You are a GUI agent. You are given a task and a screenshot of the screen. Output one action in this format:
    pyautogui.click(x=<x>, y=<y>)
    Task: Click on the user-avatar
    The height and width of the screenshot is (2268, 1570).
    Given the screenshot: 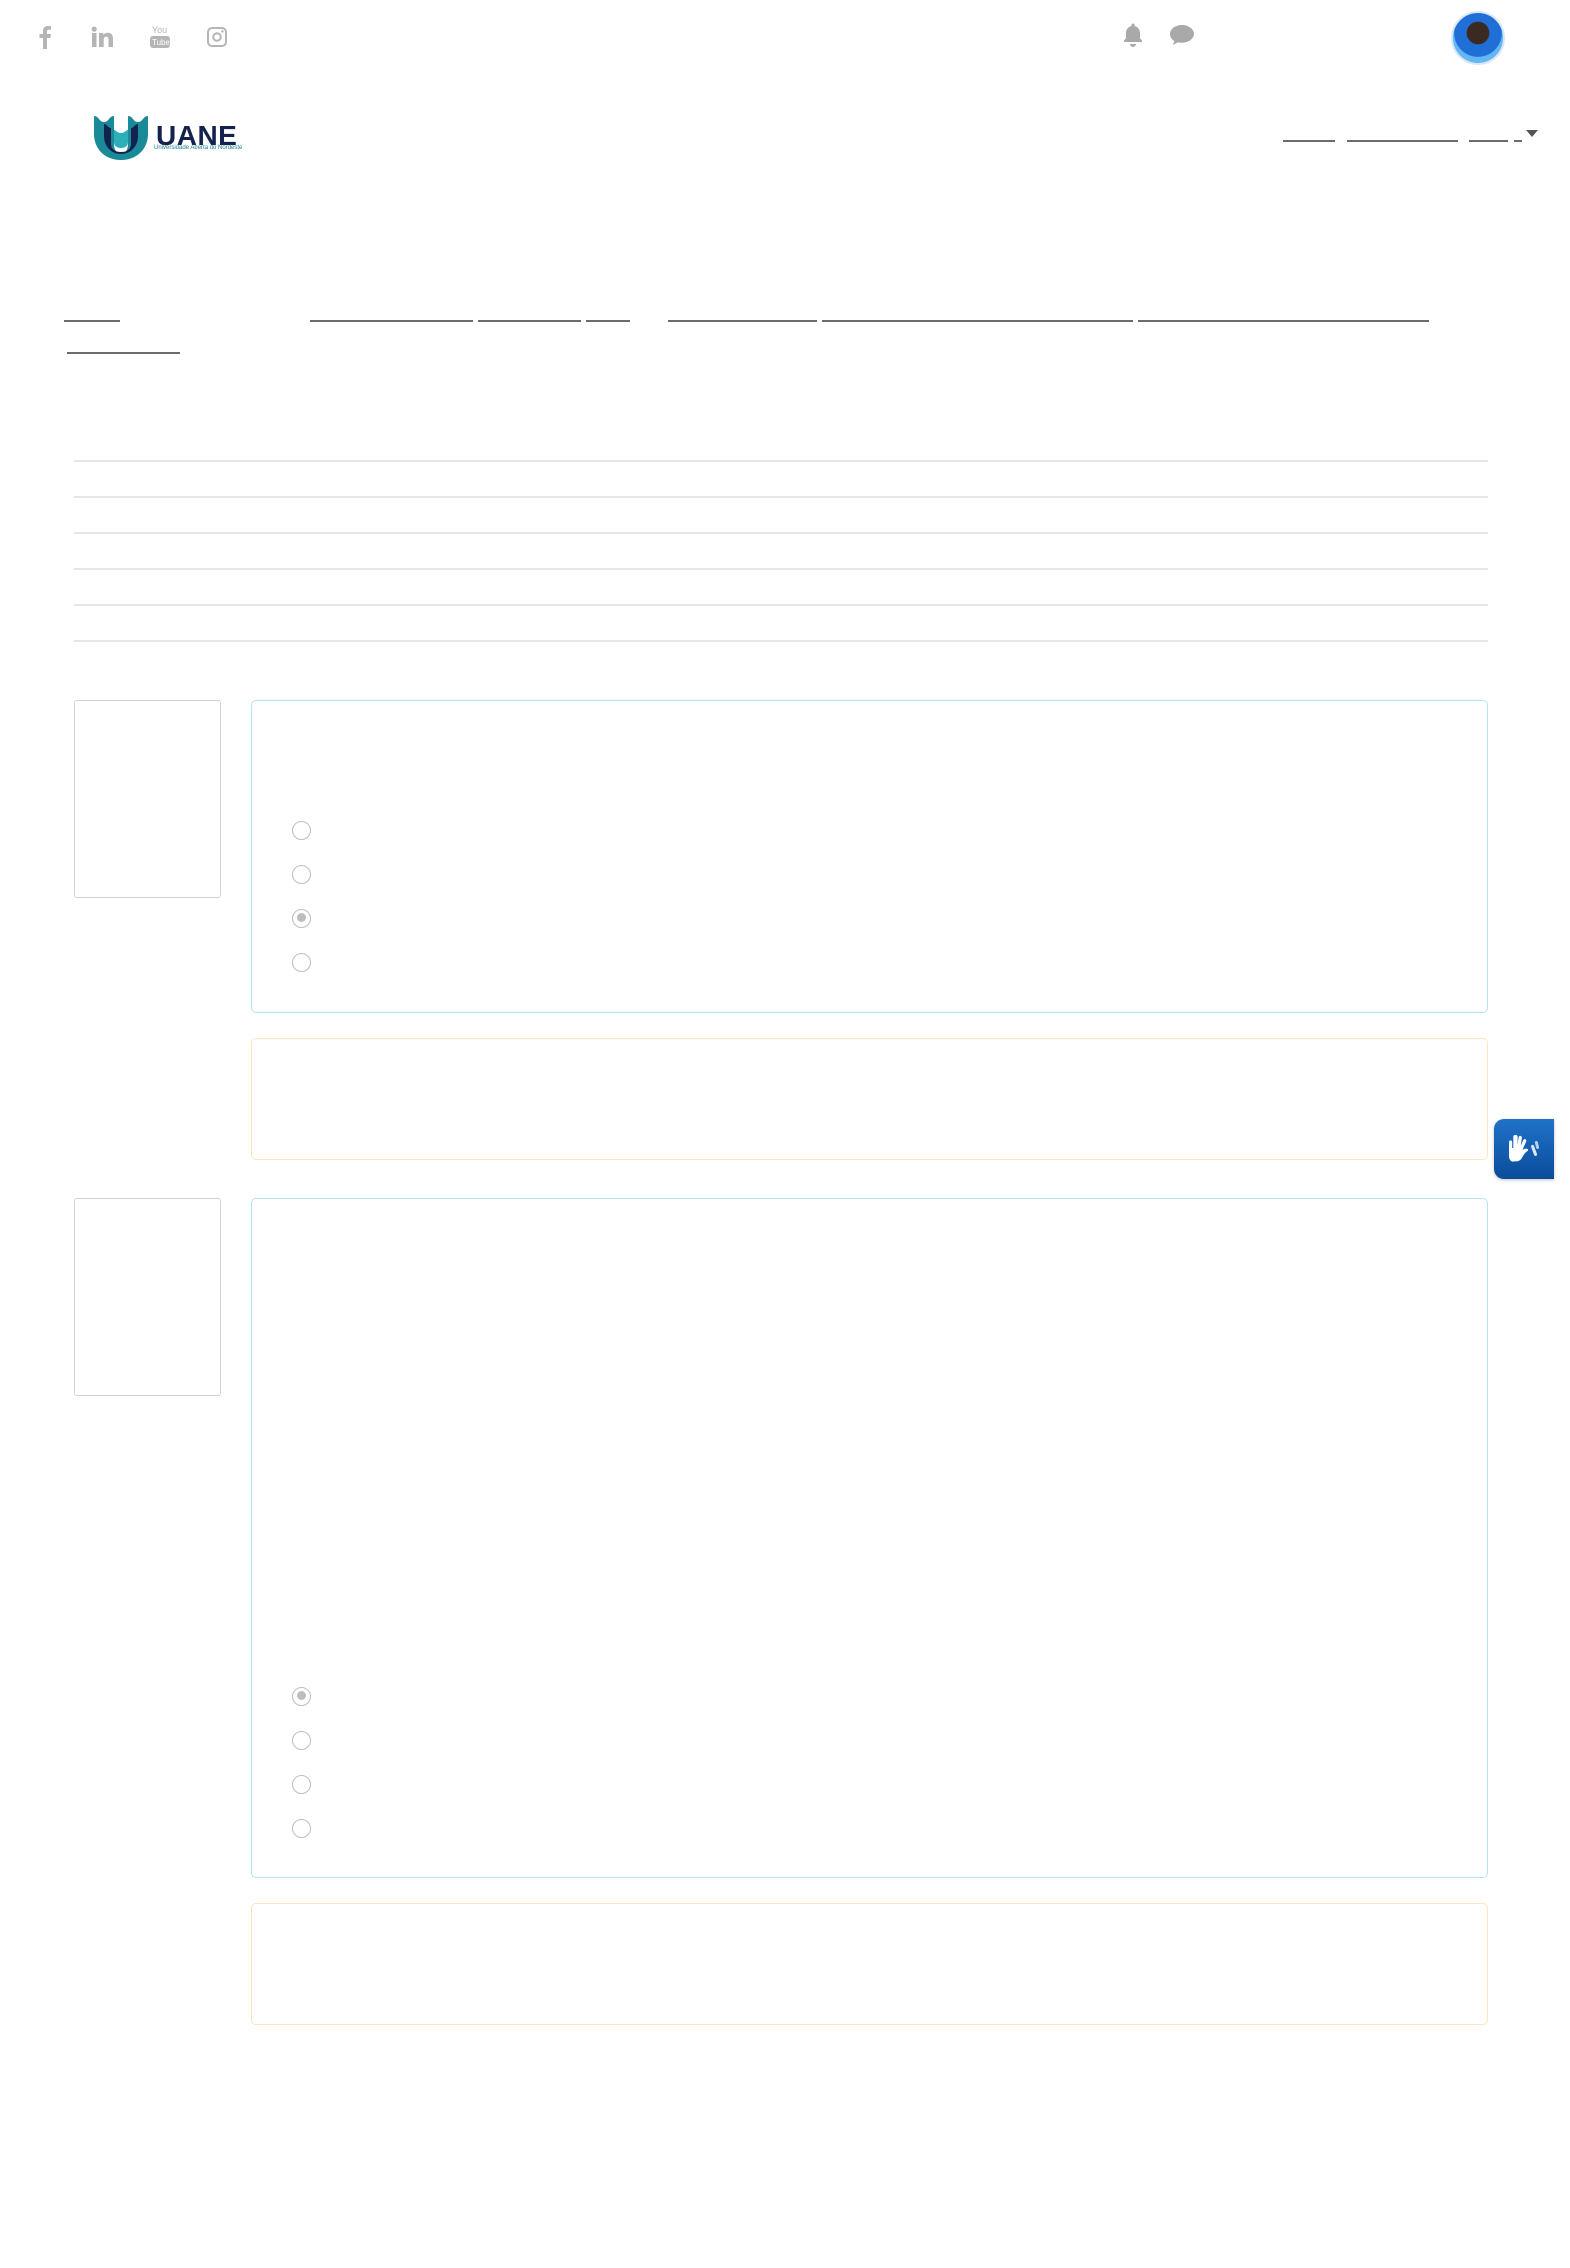 What is the action you would take?
    pyautogui.click(x=1478, y=38)
    